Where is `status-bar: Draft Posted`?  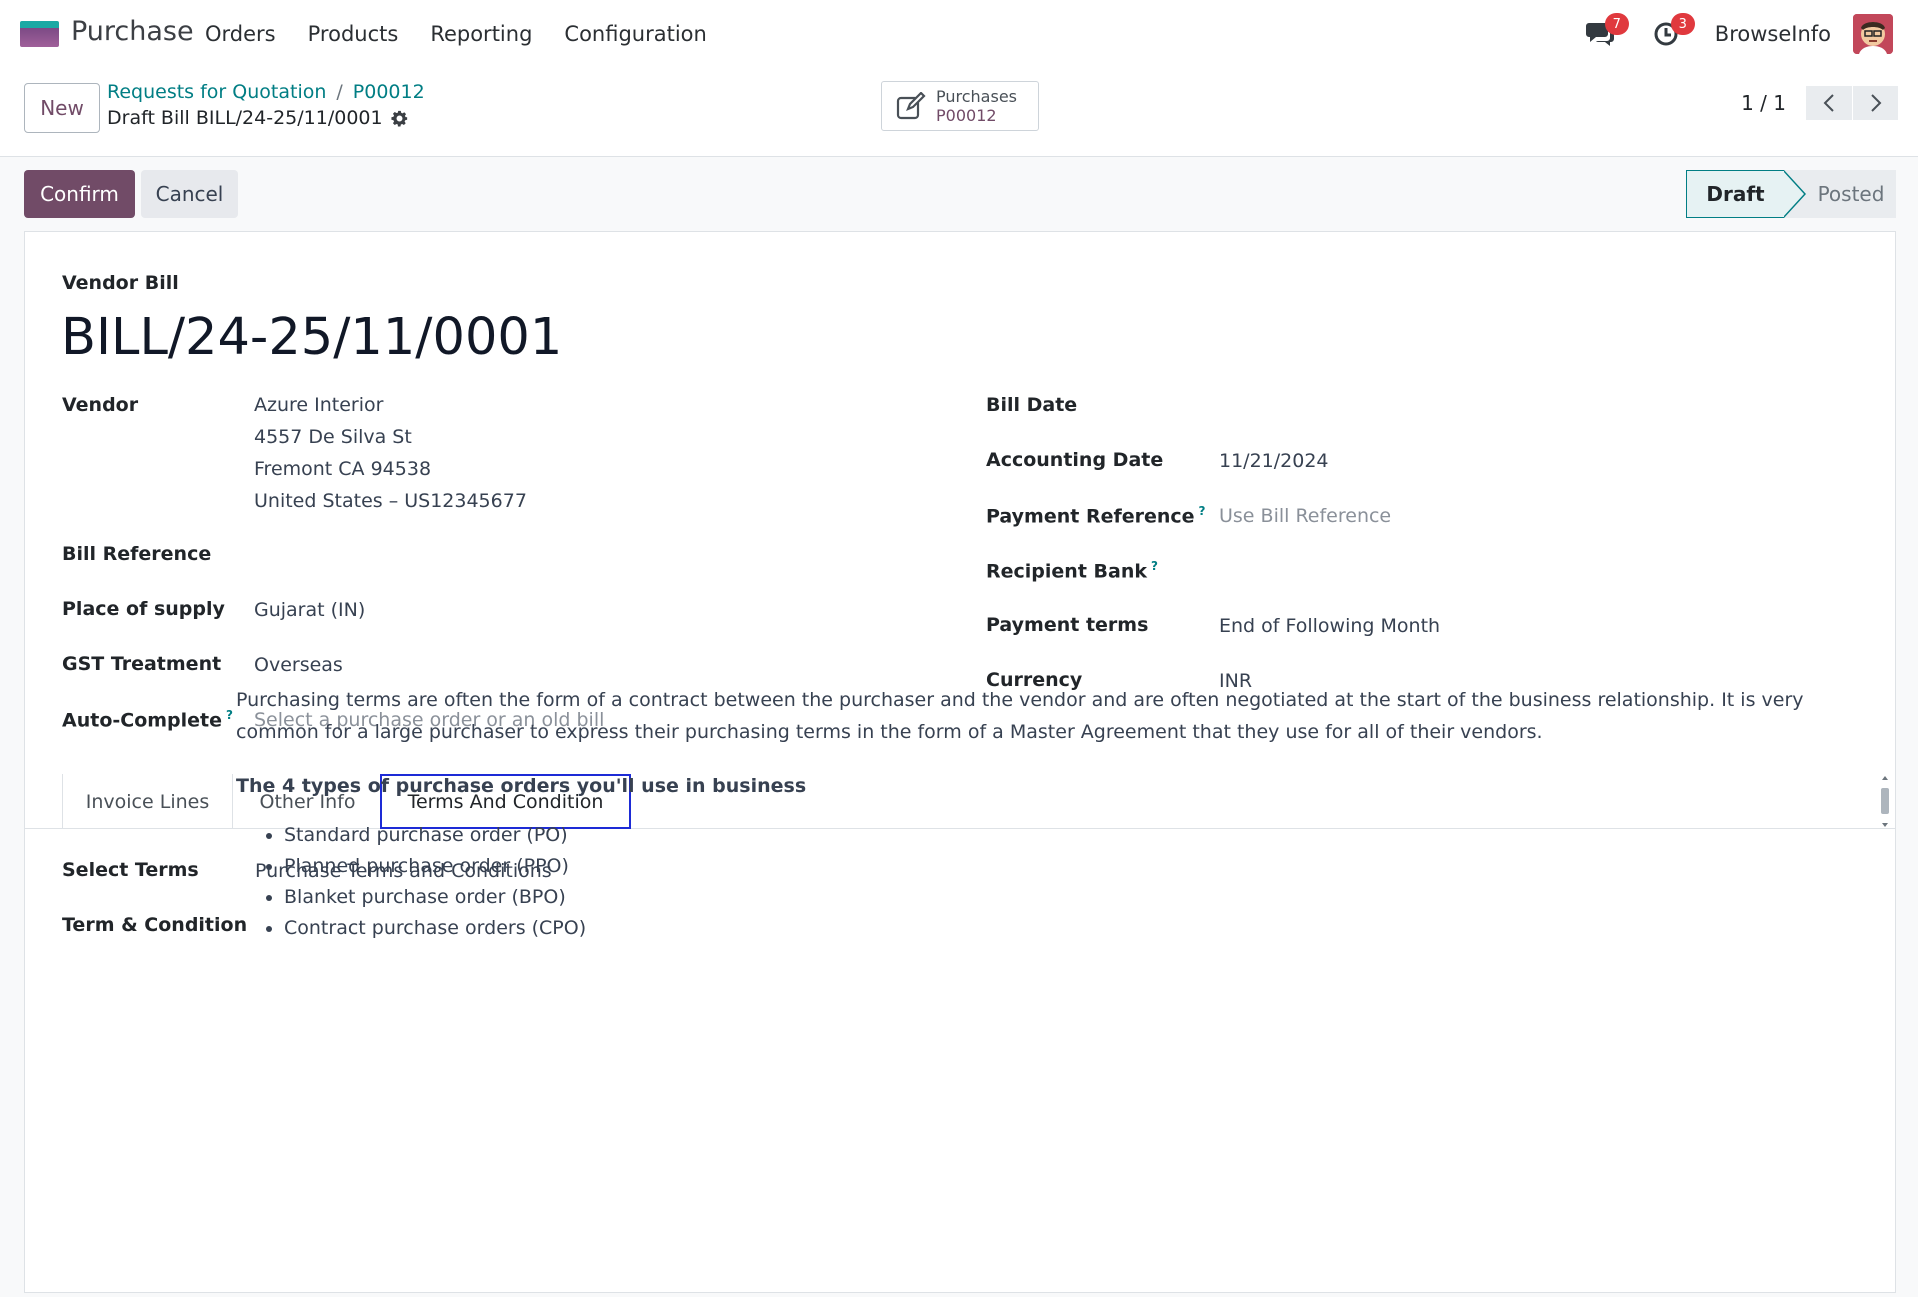
status-bar: Draft Posted is located at coordinates (1791, 194).